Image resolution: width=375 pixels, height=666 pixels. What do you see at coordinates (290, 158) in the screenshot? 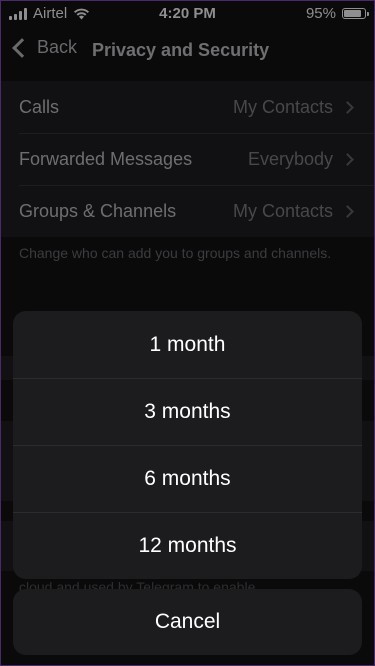
I see `setting-value: Everybody` at bounding box center [290, 158].